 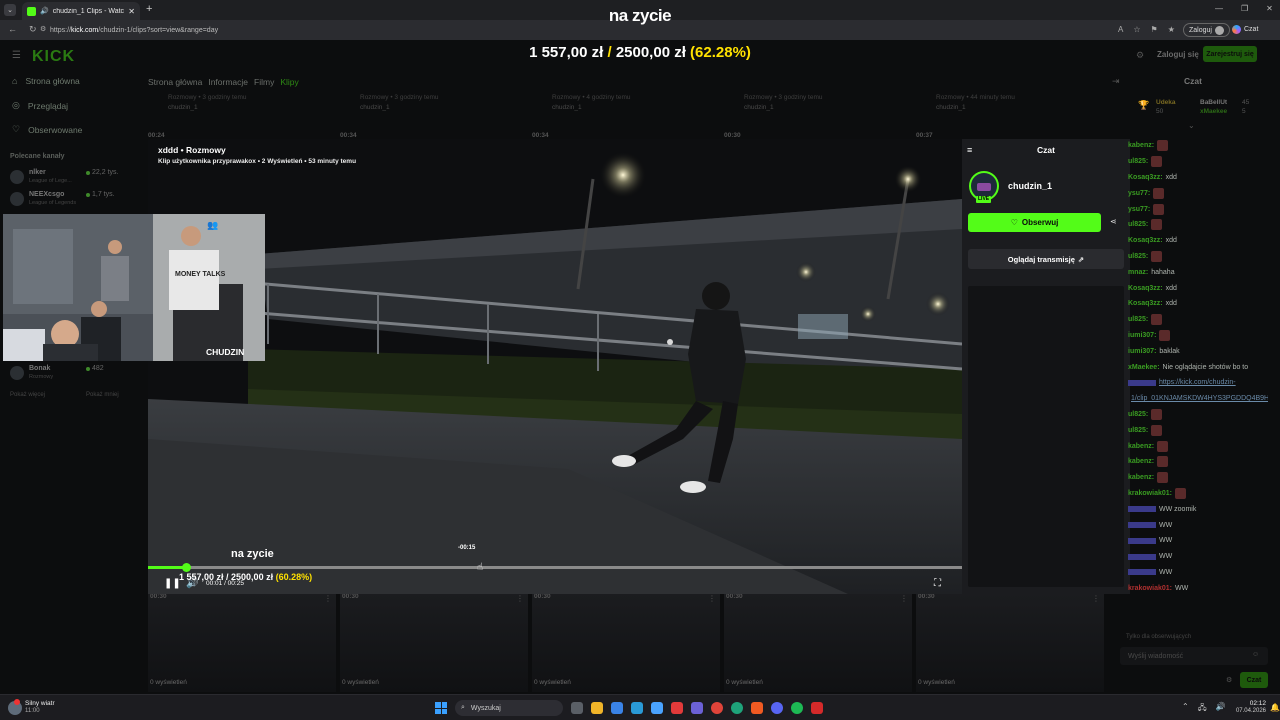 I want to click on chrome-icon, so click(x=717, y=708).